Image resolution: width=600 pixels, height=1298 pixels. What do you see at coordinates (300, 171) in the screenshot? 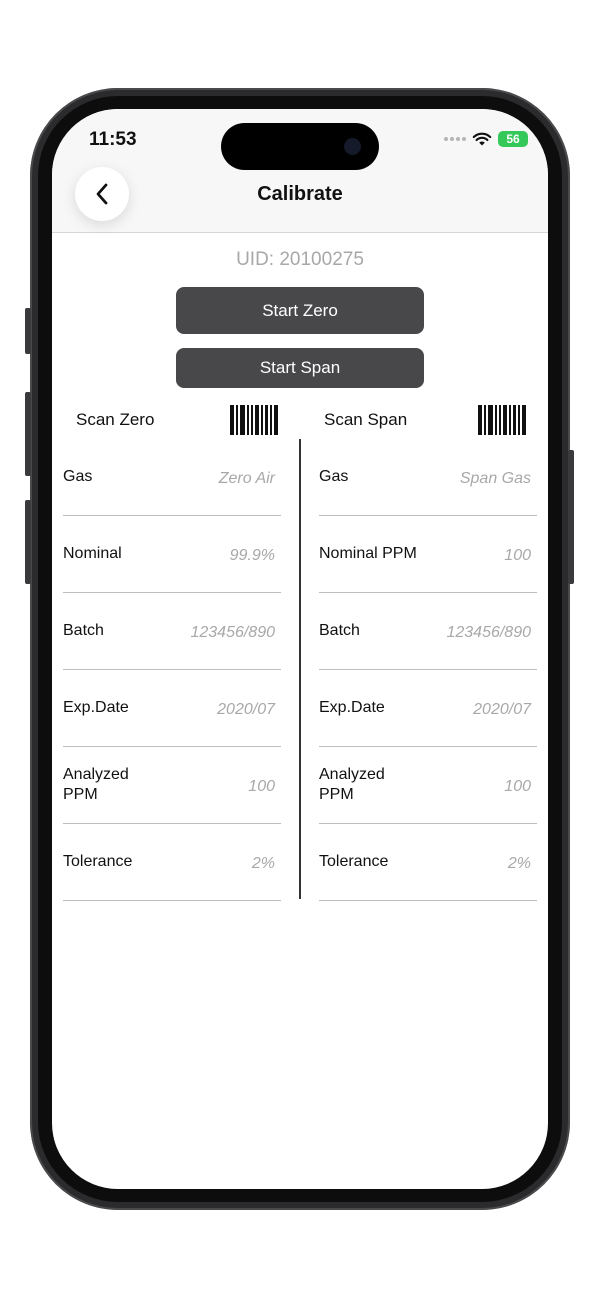
I see `nav-header: 11:53 56 Calibrate` at bounding box center [300, 171].